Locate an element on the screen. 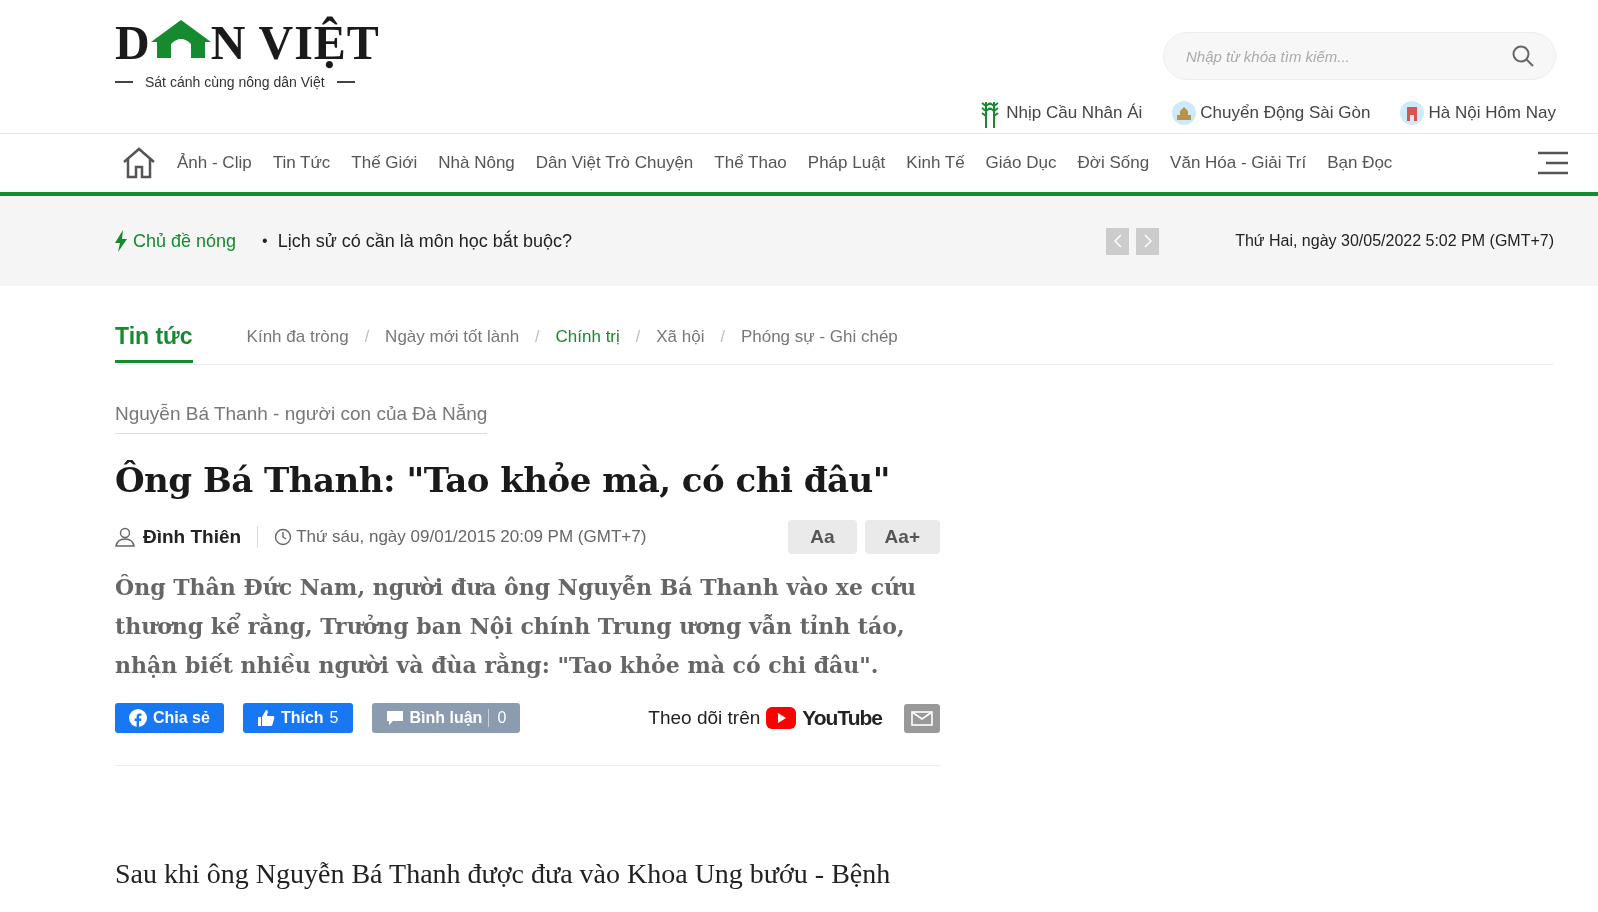 The height and width of the screenshot is (912, 1598). author-name: Đình Thiên is located at coordinates (201, 537).